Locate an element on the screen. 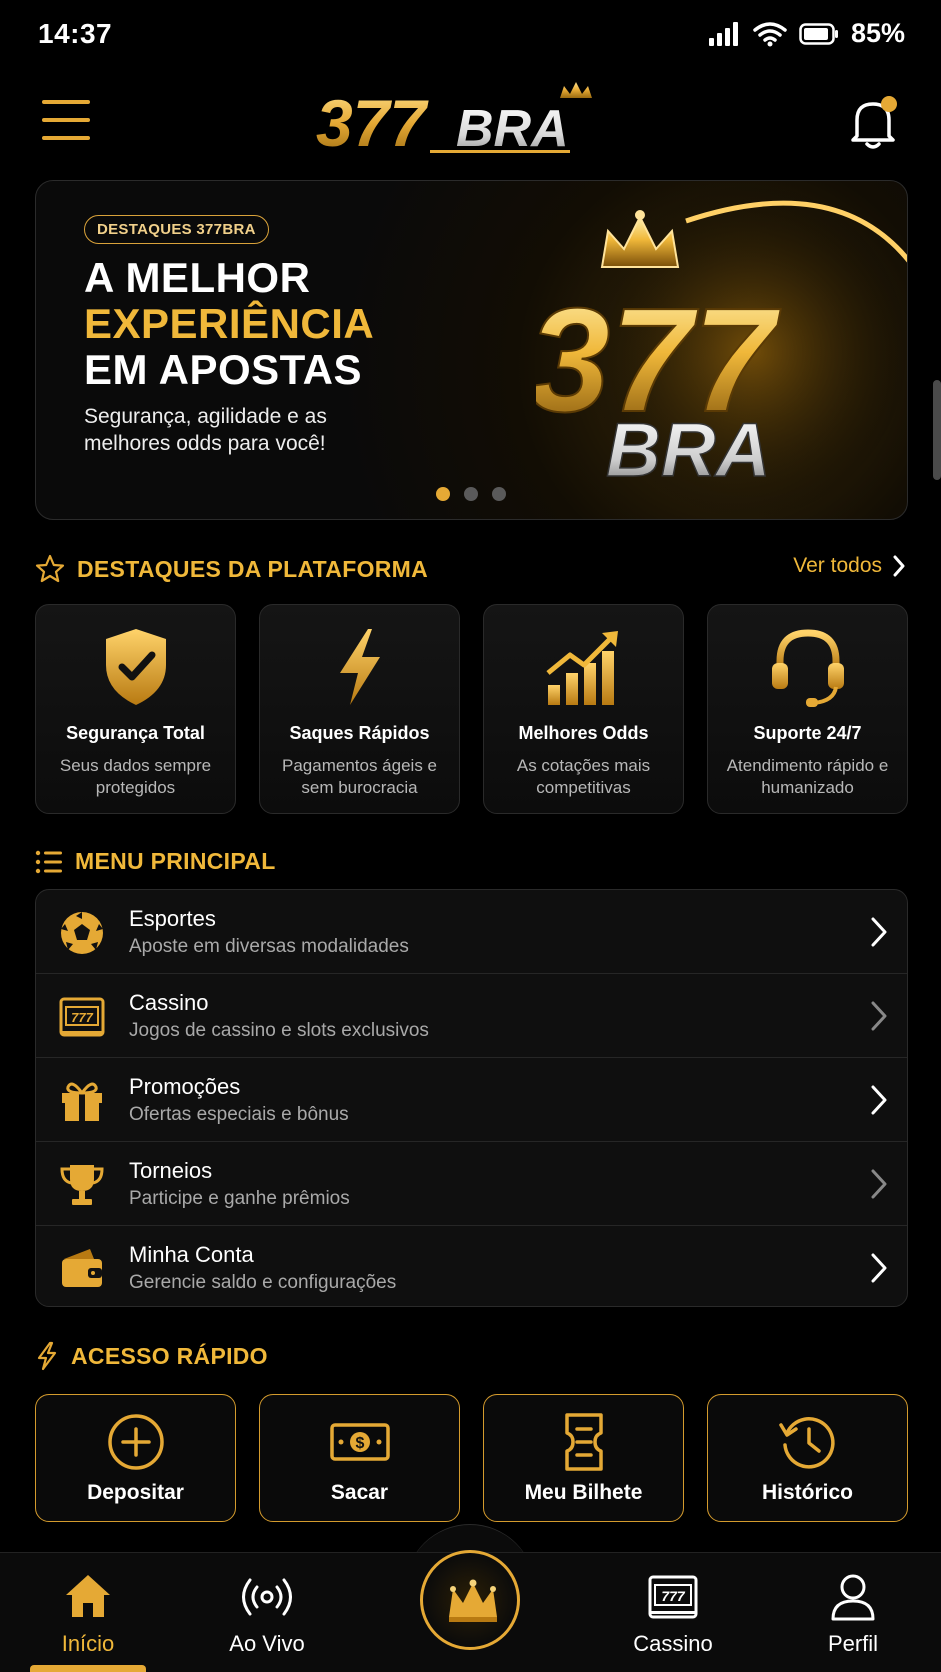 This screenshot has width=941, height=1672. menu-item-tournaments: Torneios Participe e ganhe prêmios is located at coordinates (471, 1184).